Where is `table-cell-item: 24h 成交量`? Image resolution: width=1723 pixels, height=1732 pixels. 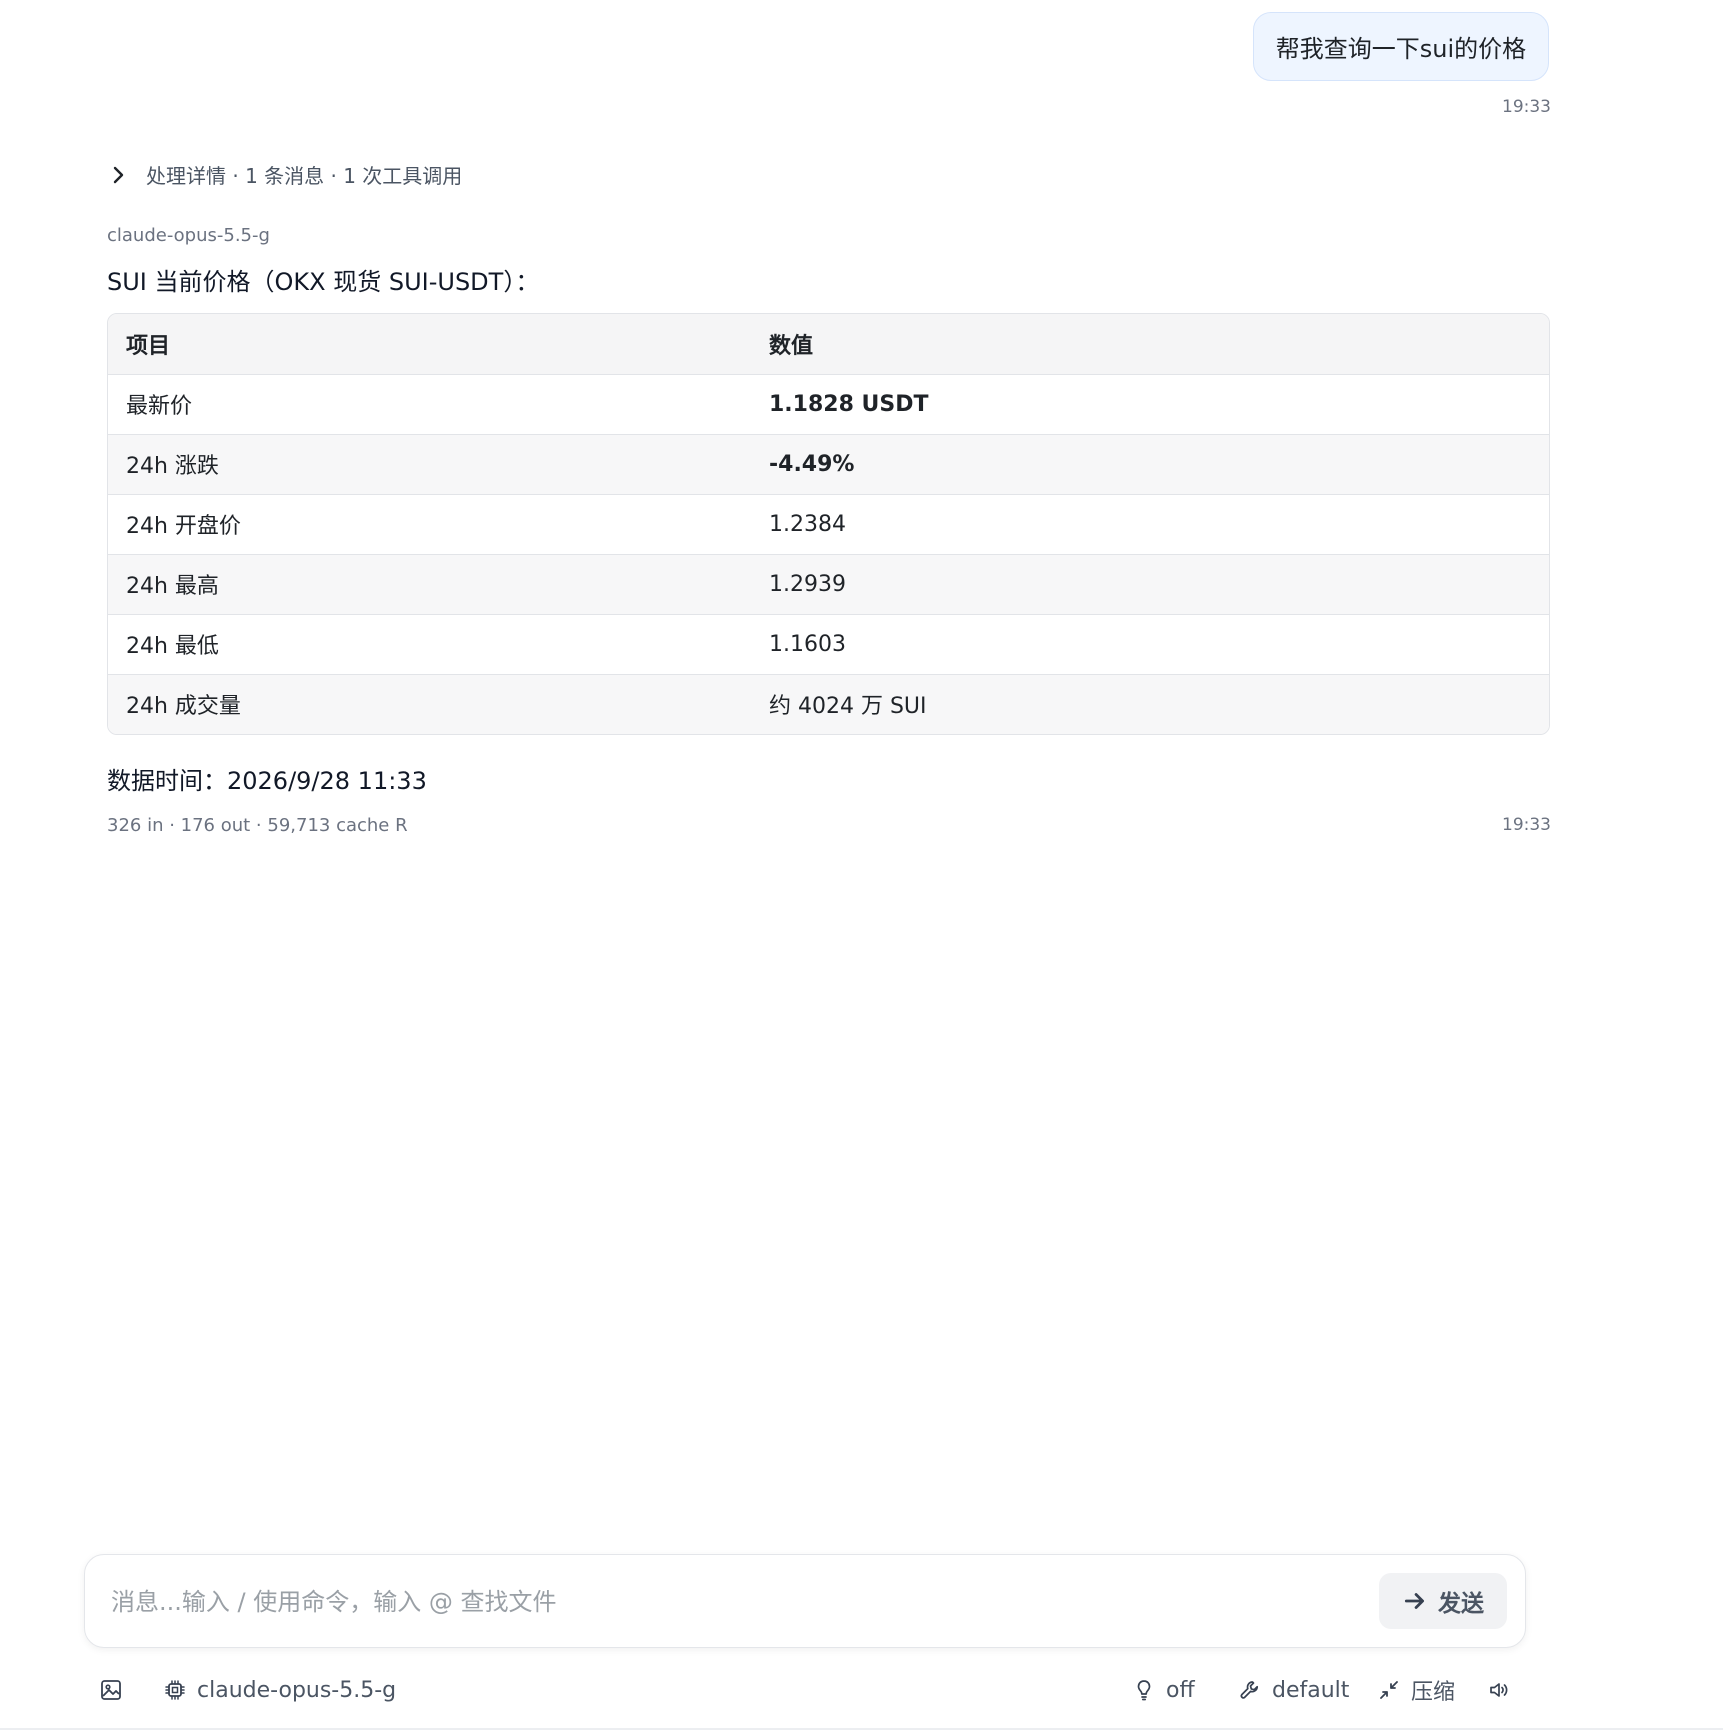 table-cell-item: 24h 成交量 is located at coordinates (429, 704).